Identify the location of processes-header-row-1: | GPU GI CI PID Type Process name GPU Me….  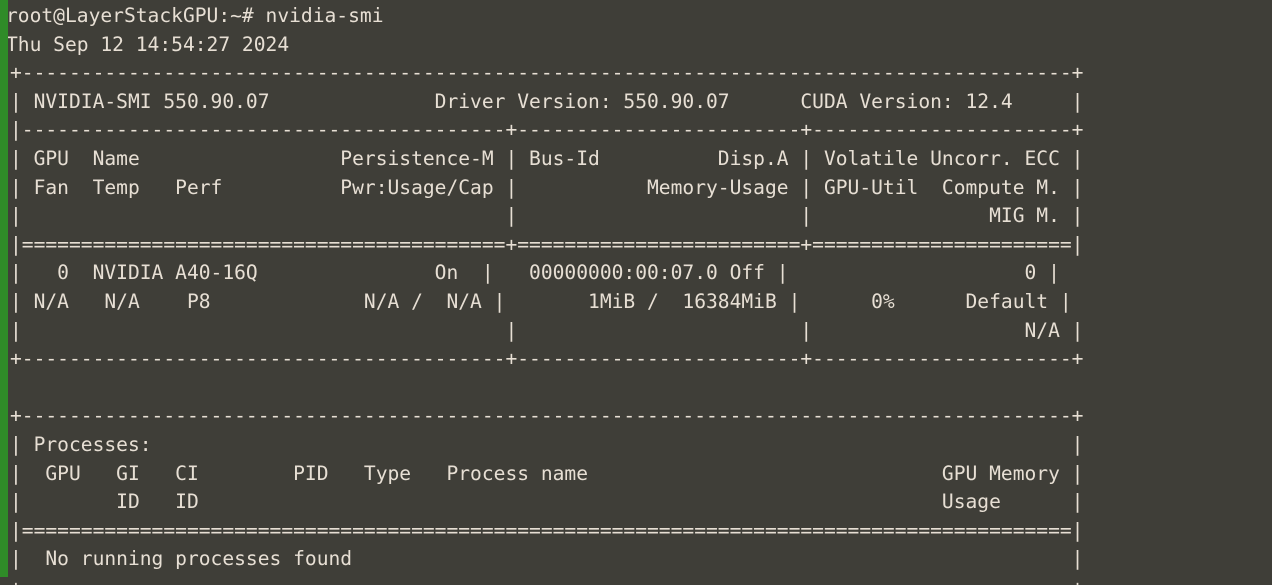
(547, 473).